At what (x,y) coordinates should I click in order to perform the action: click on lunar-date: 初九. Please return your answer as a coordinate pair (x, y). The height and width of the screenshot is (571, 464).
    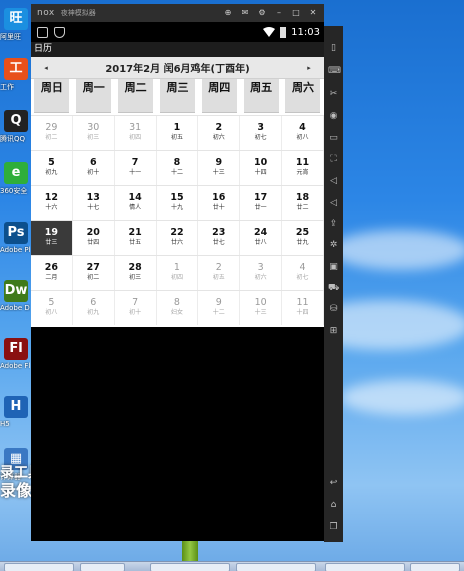
    Looking at the image, I should click on (93, 312).